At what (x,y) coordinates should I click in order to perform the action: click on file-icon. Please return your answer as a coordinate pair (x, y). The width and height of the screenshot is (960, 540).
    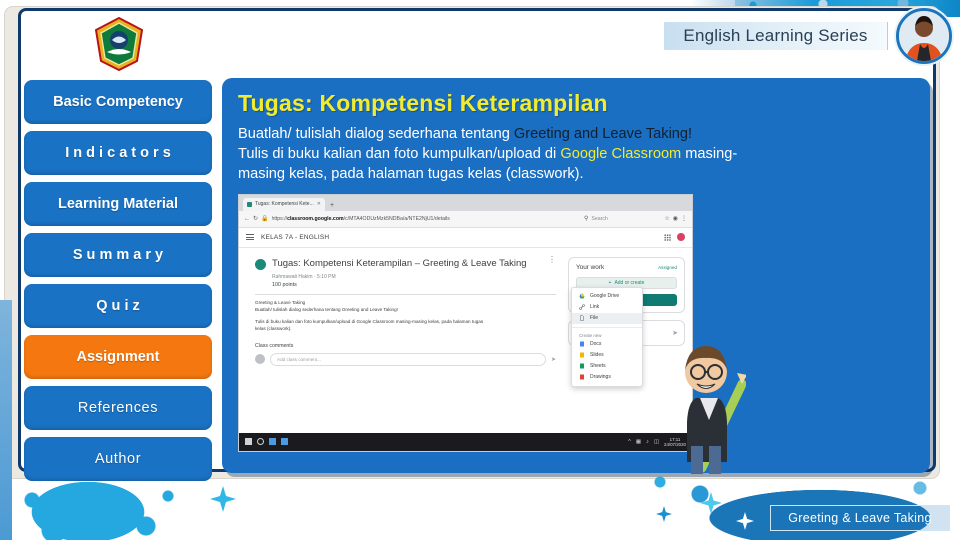
    Looking at the image, I should click on (582, 318).